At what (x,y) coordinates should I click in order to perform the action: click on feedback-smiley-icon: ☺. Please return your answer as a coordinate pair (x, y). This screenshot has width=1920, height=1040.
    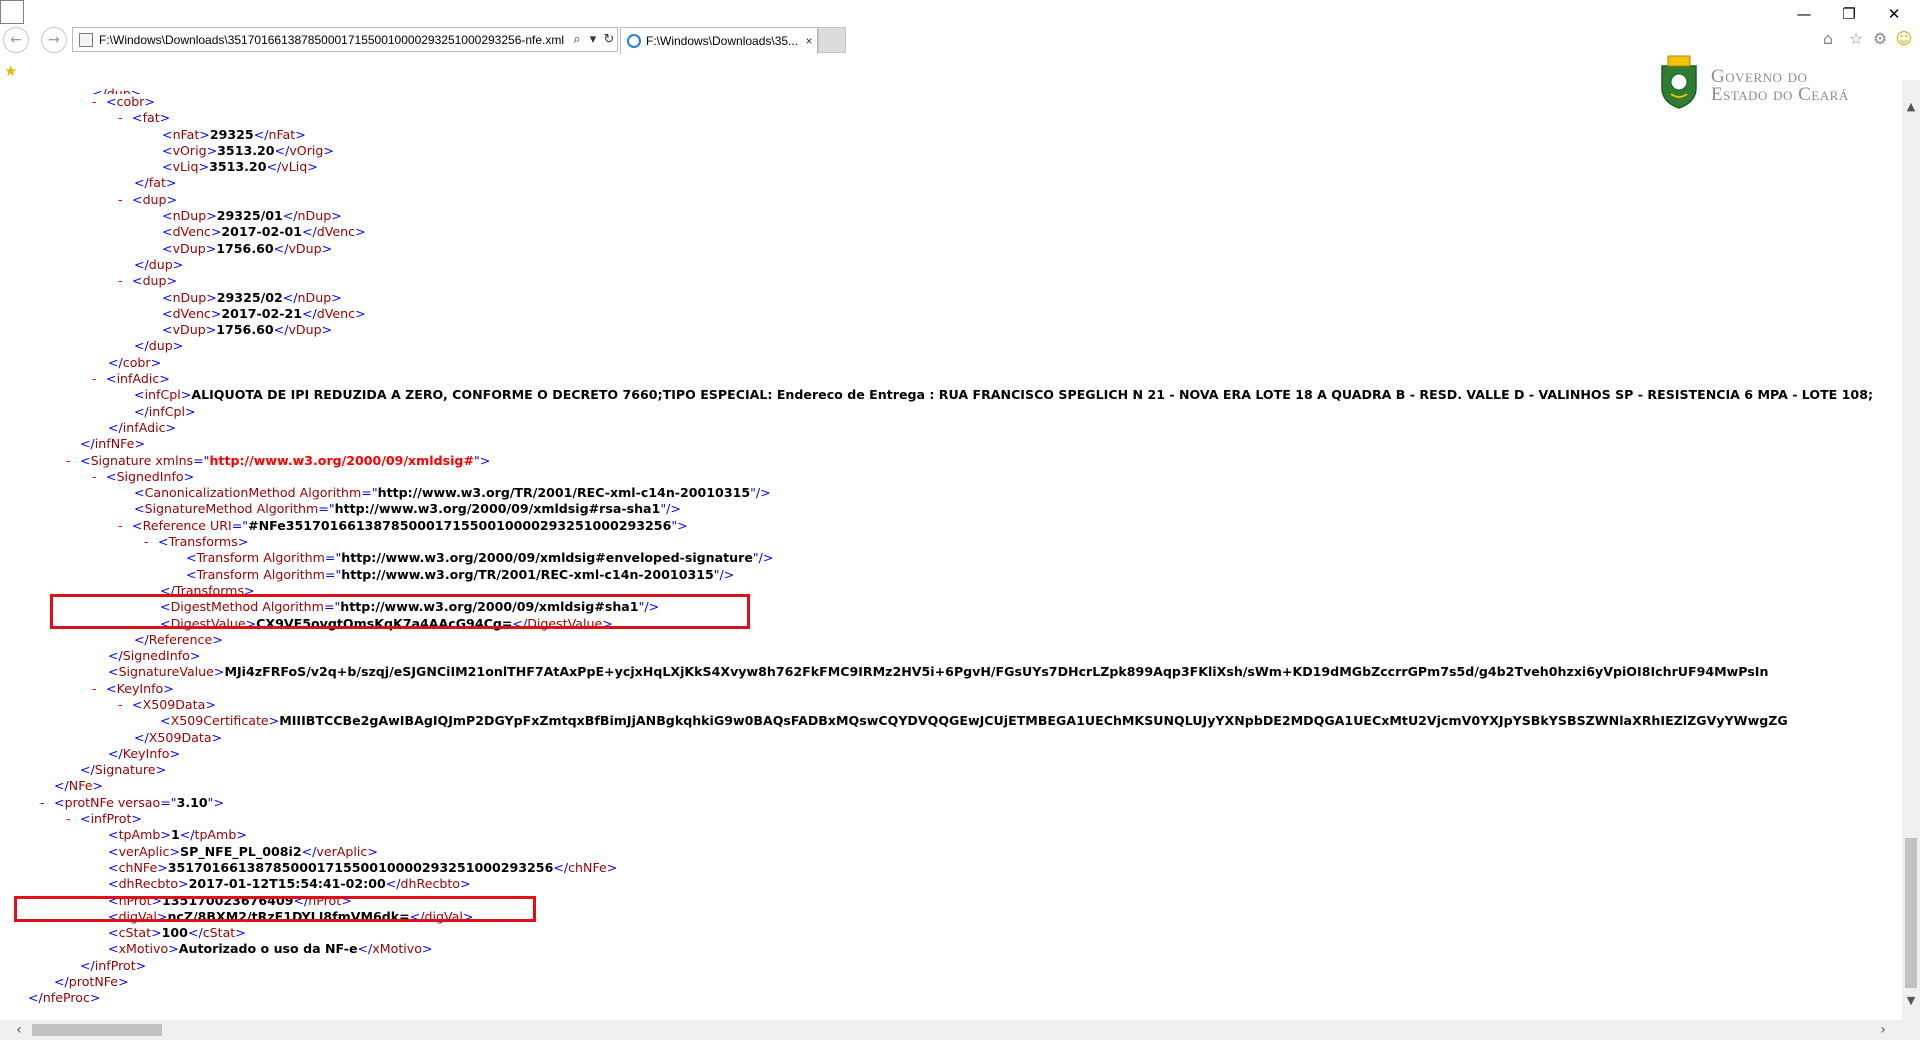
    Looking at the image, I should click on (1904, 39).